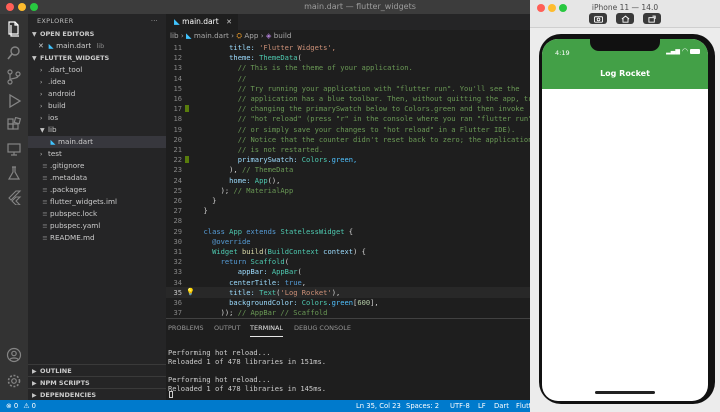 The image size is (720, 412). Describe the element at coordinates (360, 6) in the screenshot. I see `window-title: main.dart — flutter_widgets` at that location.